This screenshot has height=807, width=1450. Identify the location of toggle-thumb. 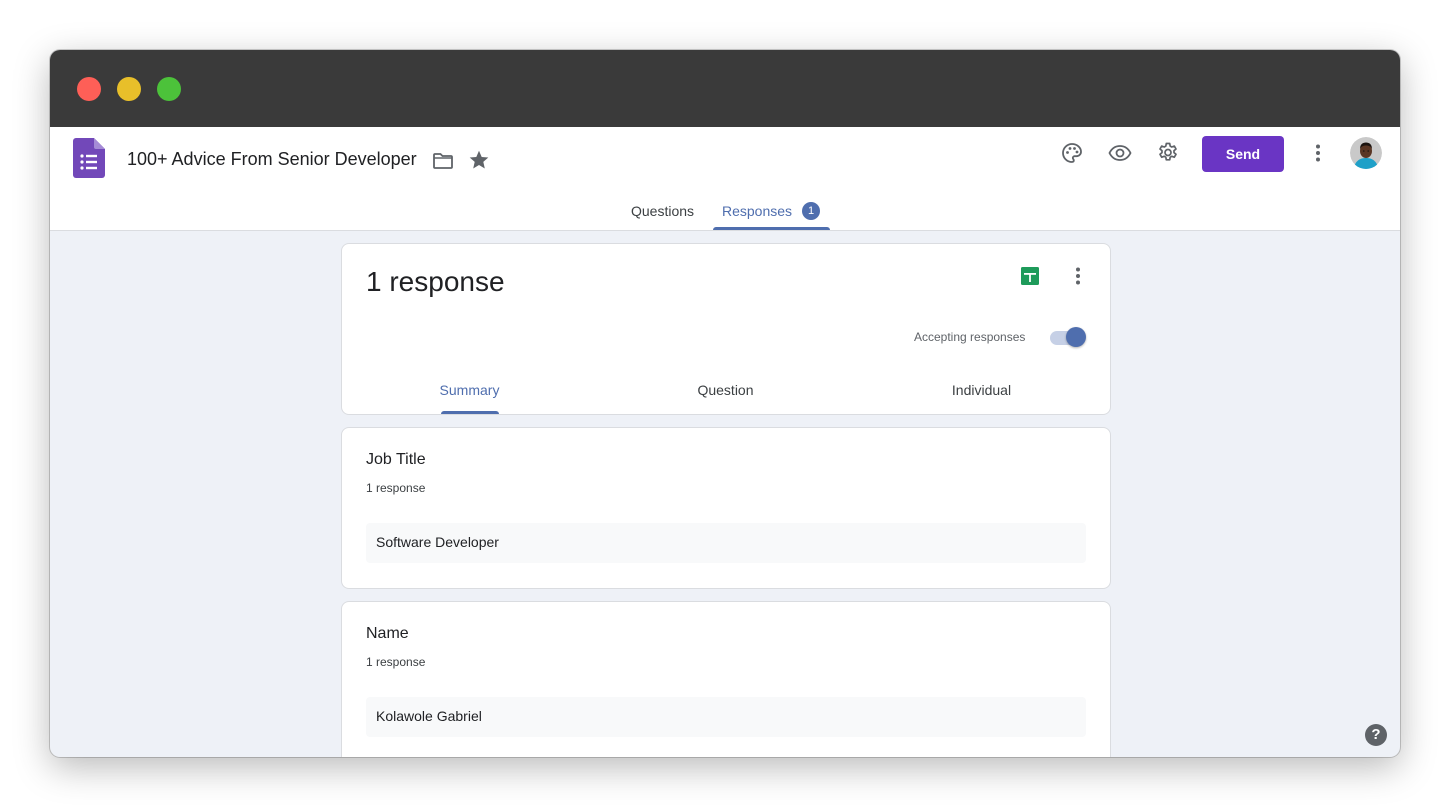
(1076, 337).